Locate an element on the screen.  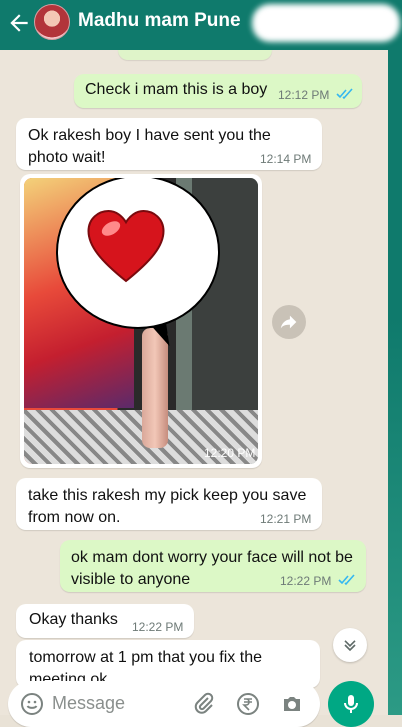
chevron-down-icon is located at coordinates (350, 646).